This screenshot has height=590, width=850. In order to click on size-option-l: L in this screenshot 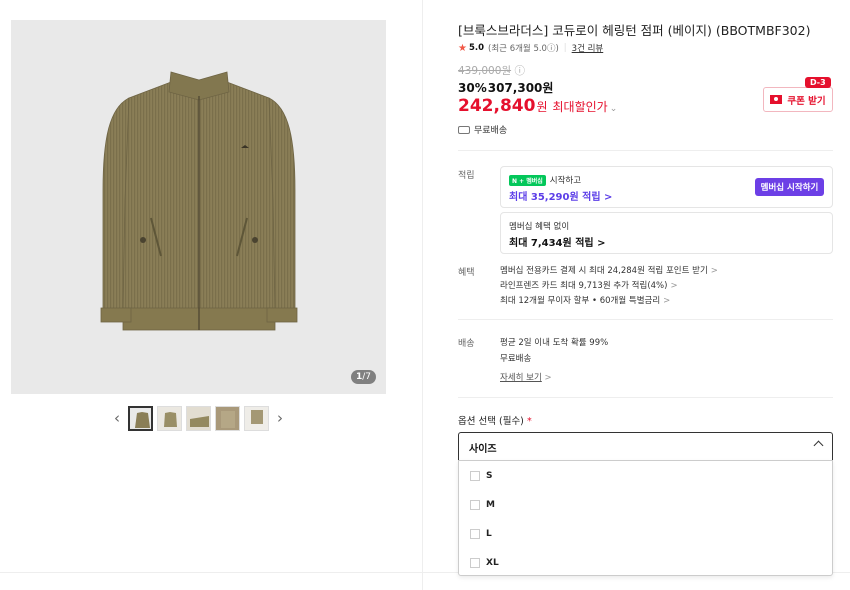, I will do `click(645, 533)`.